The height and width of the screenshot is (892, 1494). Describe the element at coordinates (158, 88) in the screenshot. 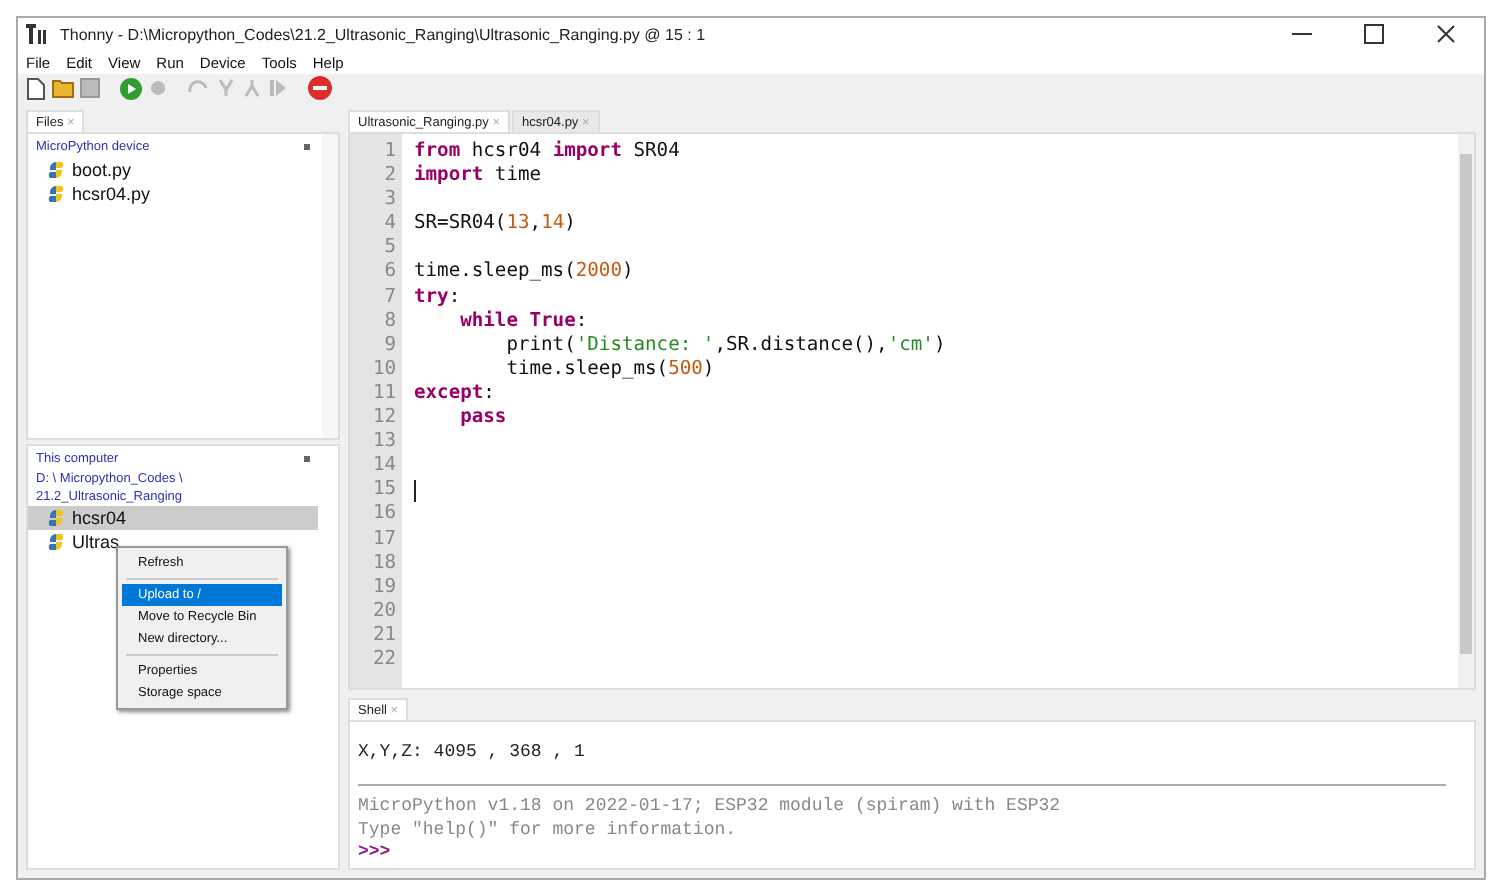

I see `debug-icon` at that location.